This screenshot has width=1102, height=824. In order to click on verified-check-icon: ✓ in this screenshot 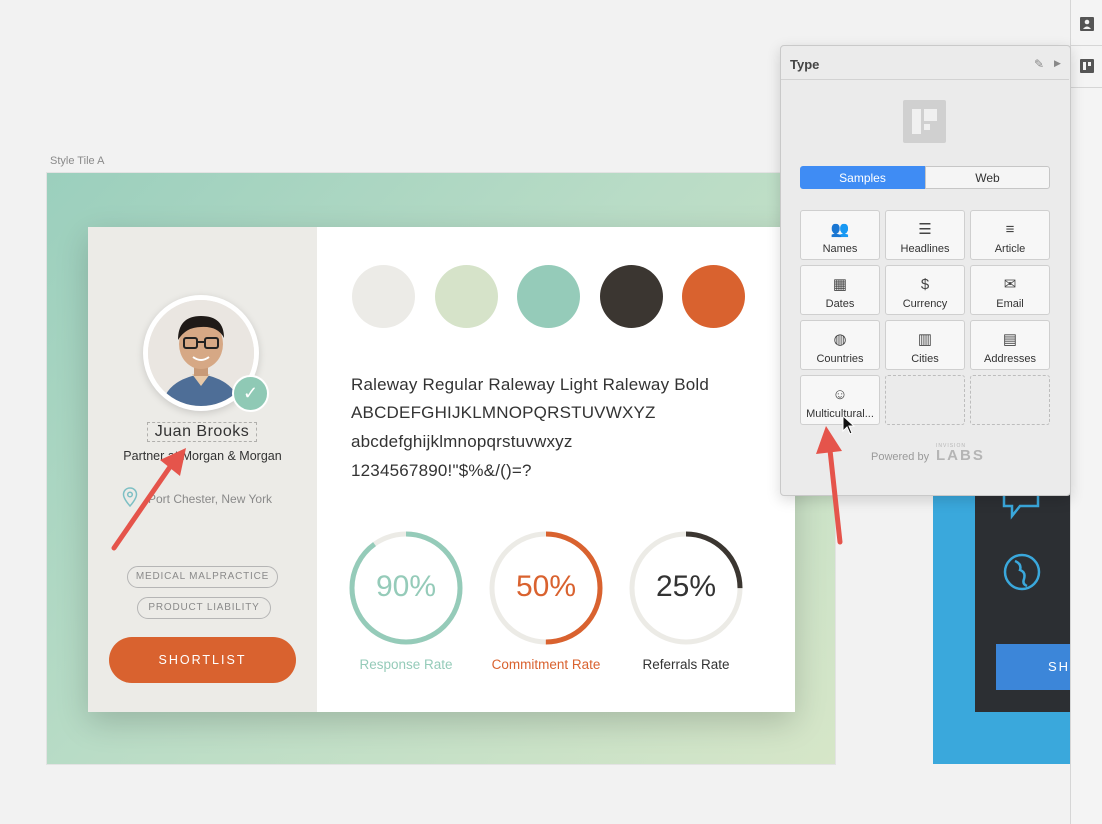, I will do `click(250, 393)`.